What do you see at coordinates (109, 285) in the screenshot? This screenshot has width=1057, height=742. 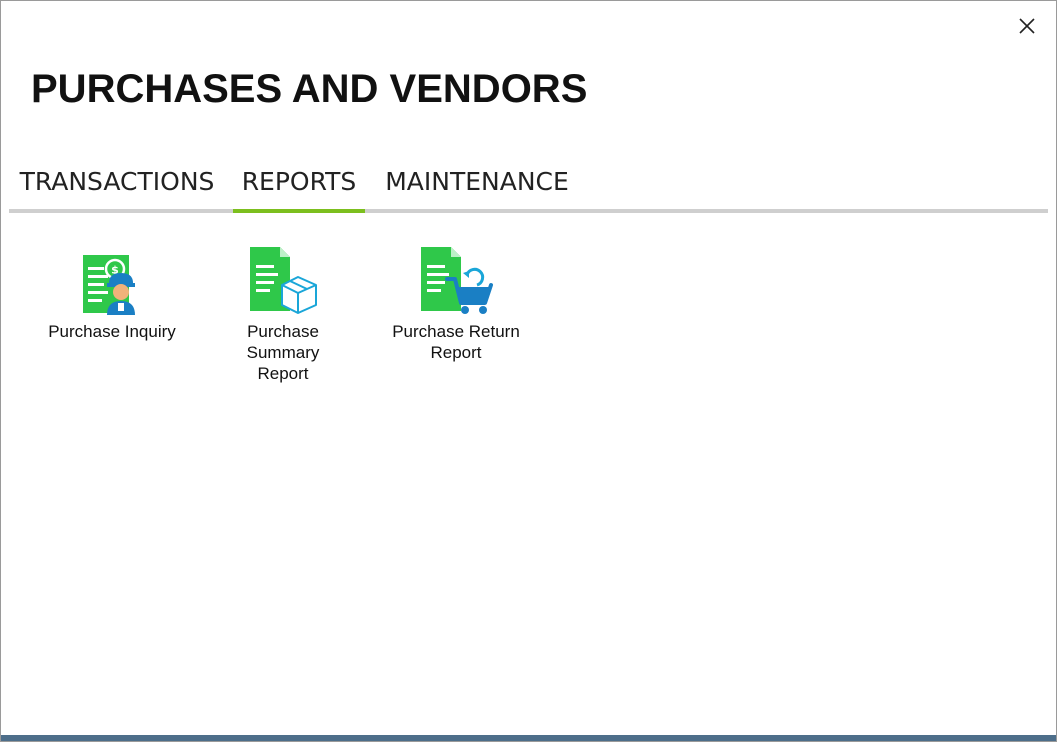 I see `purchase-inquiry-icon: $` at bounding box center [109, 285].